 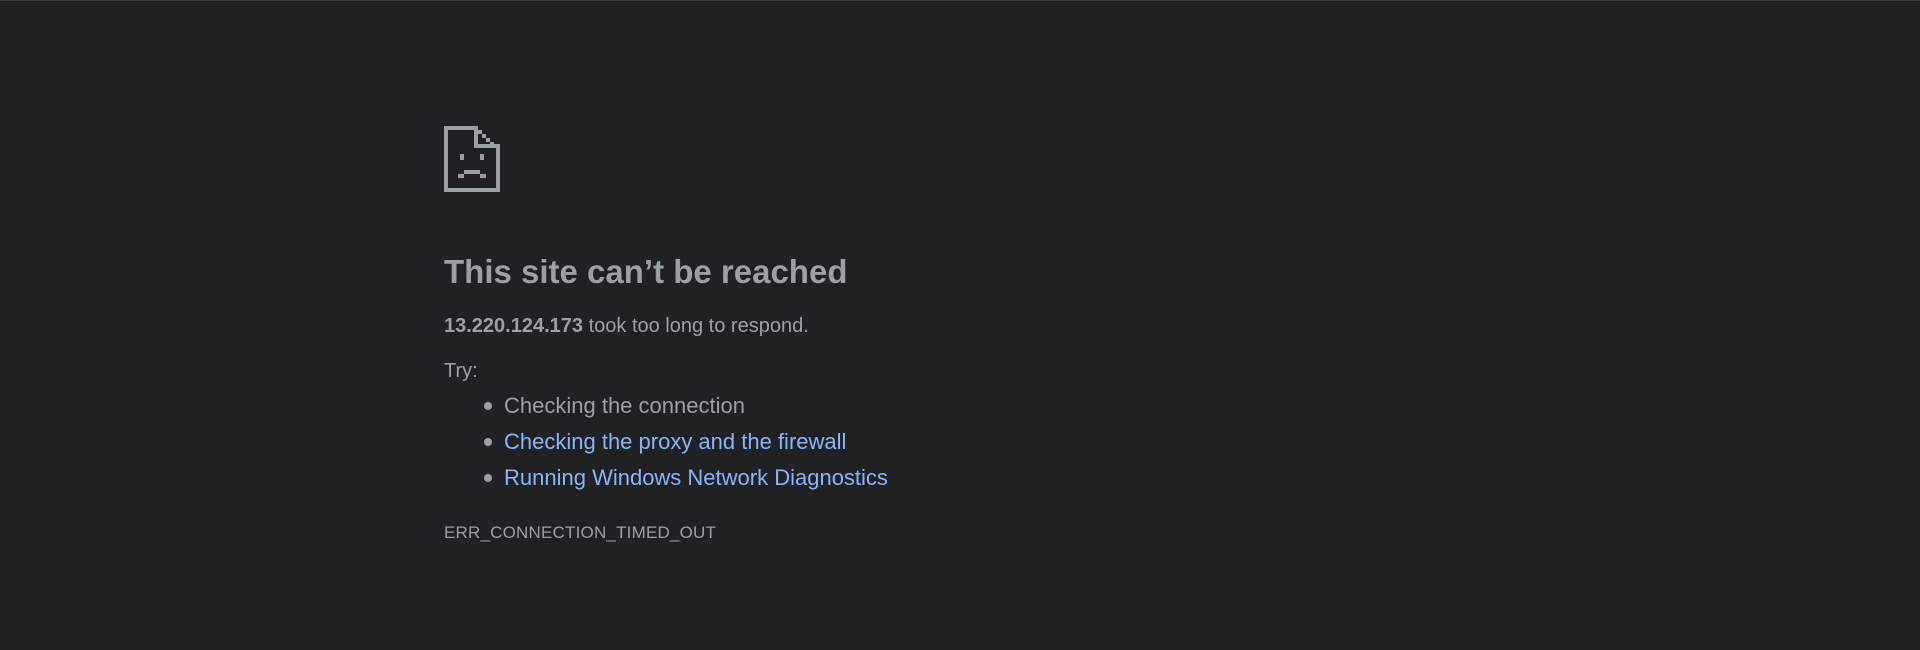 I want to click on error-description: 13.220.124.173 took too long to respond., so click(x=844, y=326).